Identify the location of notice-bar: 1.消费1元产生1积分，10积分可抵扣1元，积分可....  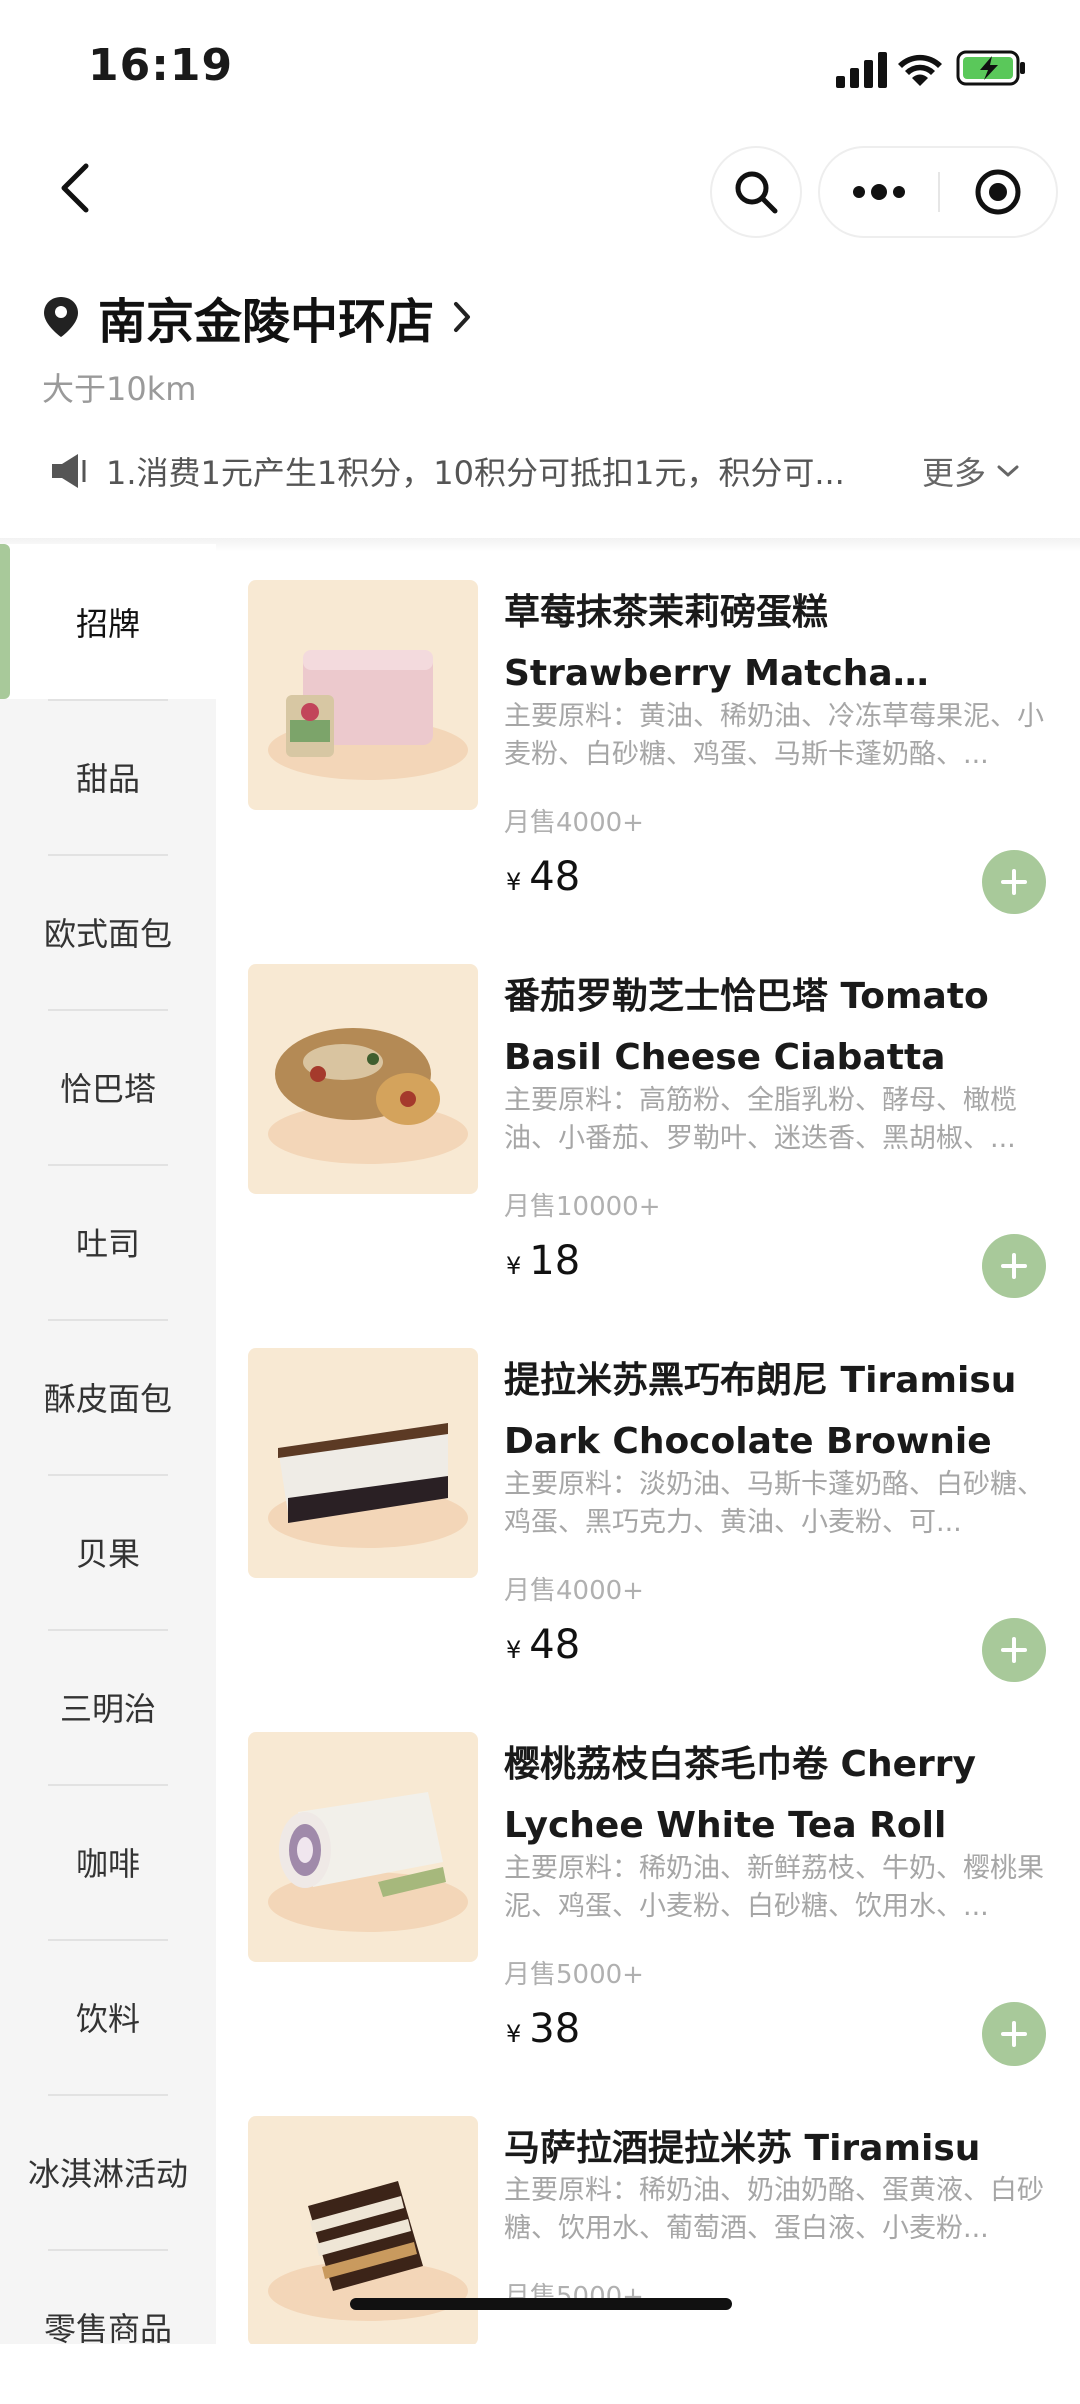
(458, 471).